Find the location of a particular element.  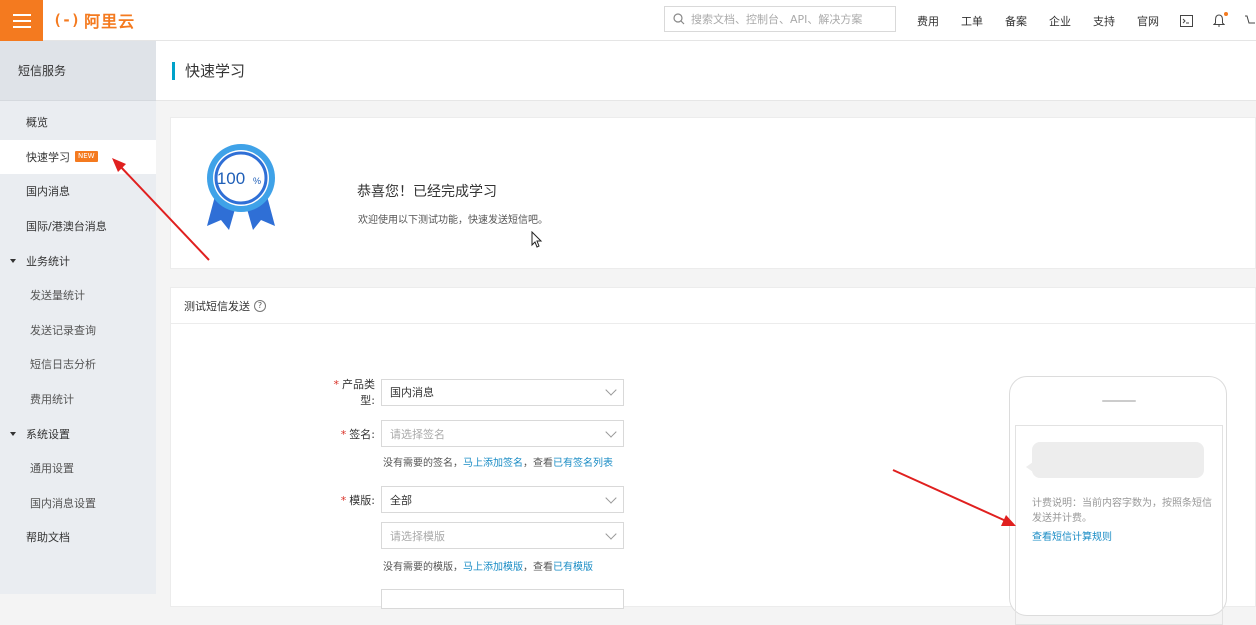

medal-number: 100 is located at coordinates (231, 178).